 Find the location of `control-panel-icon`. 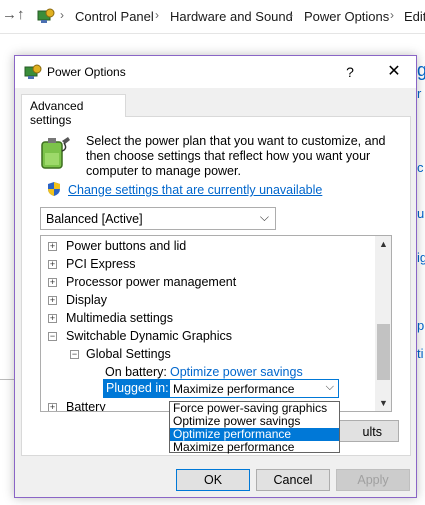

control-panel-icon is located at coordinates (46, 15).